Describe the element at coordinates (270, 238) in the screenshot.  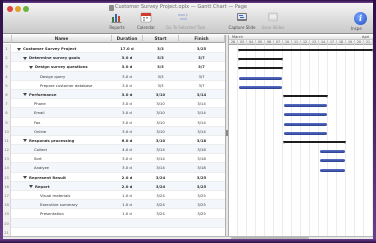
I see `scrollbar-thumb` at that location.